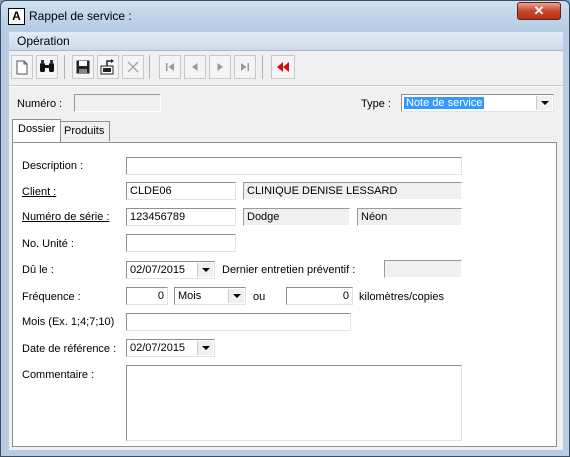 Image resolution: width=570 pixels, height=457 pixels. Describe the element at coordinates (69, 349) in the screenshot. I see `reference-label: Date de référence :` at that location.